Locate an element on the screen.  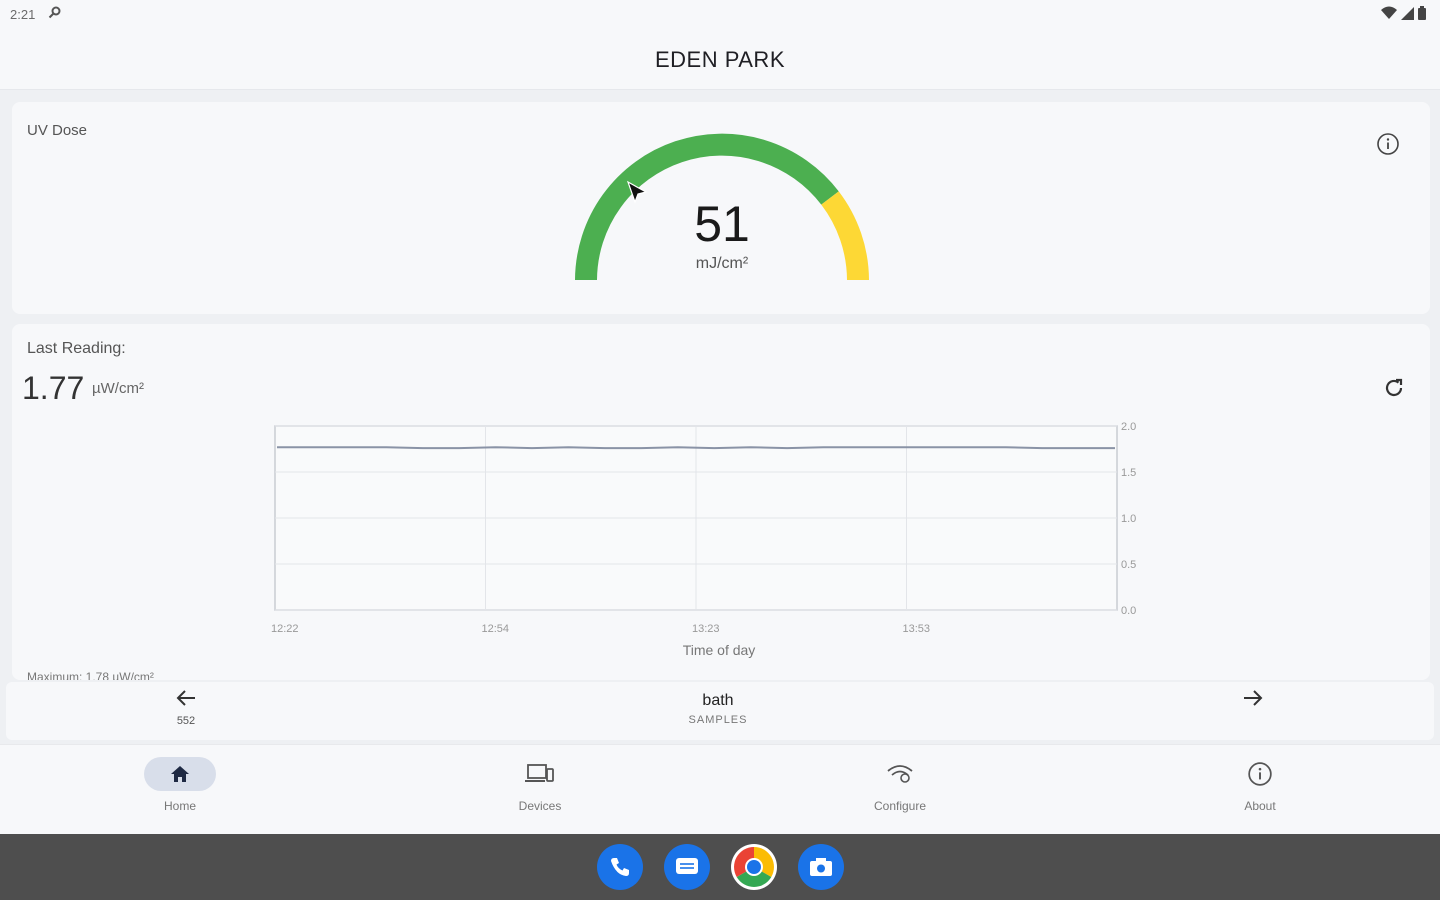
nav-configure-label: Configure is located at coordinates (900, 806).